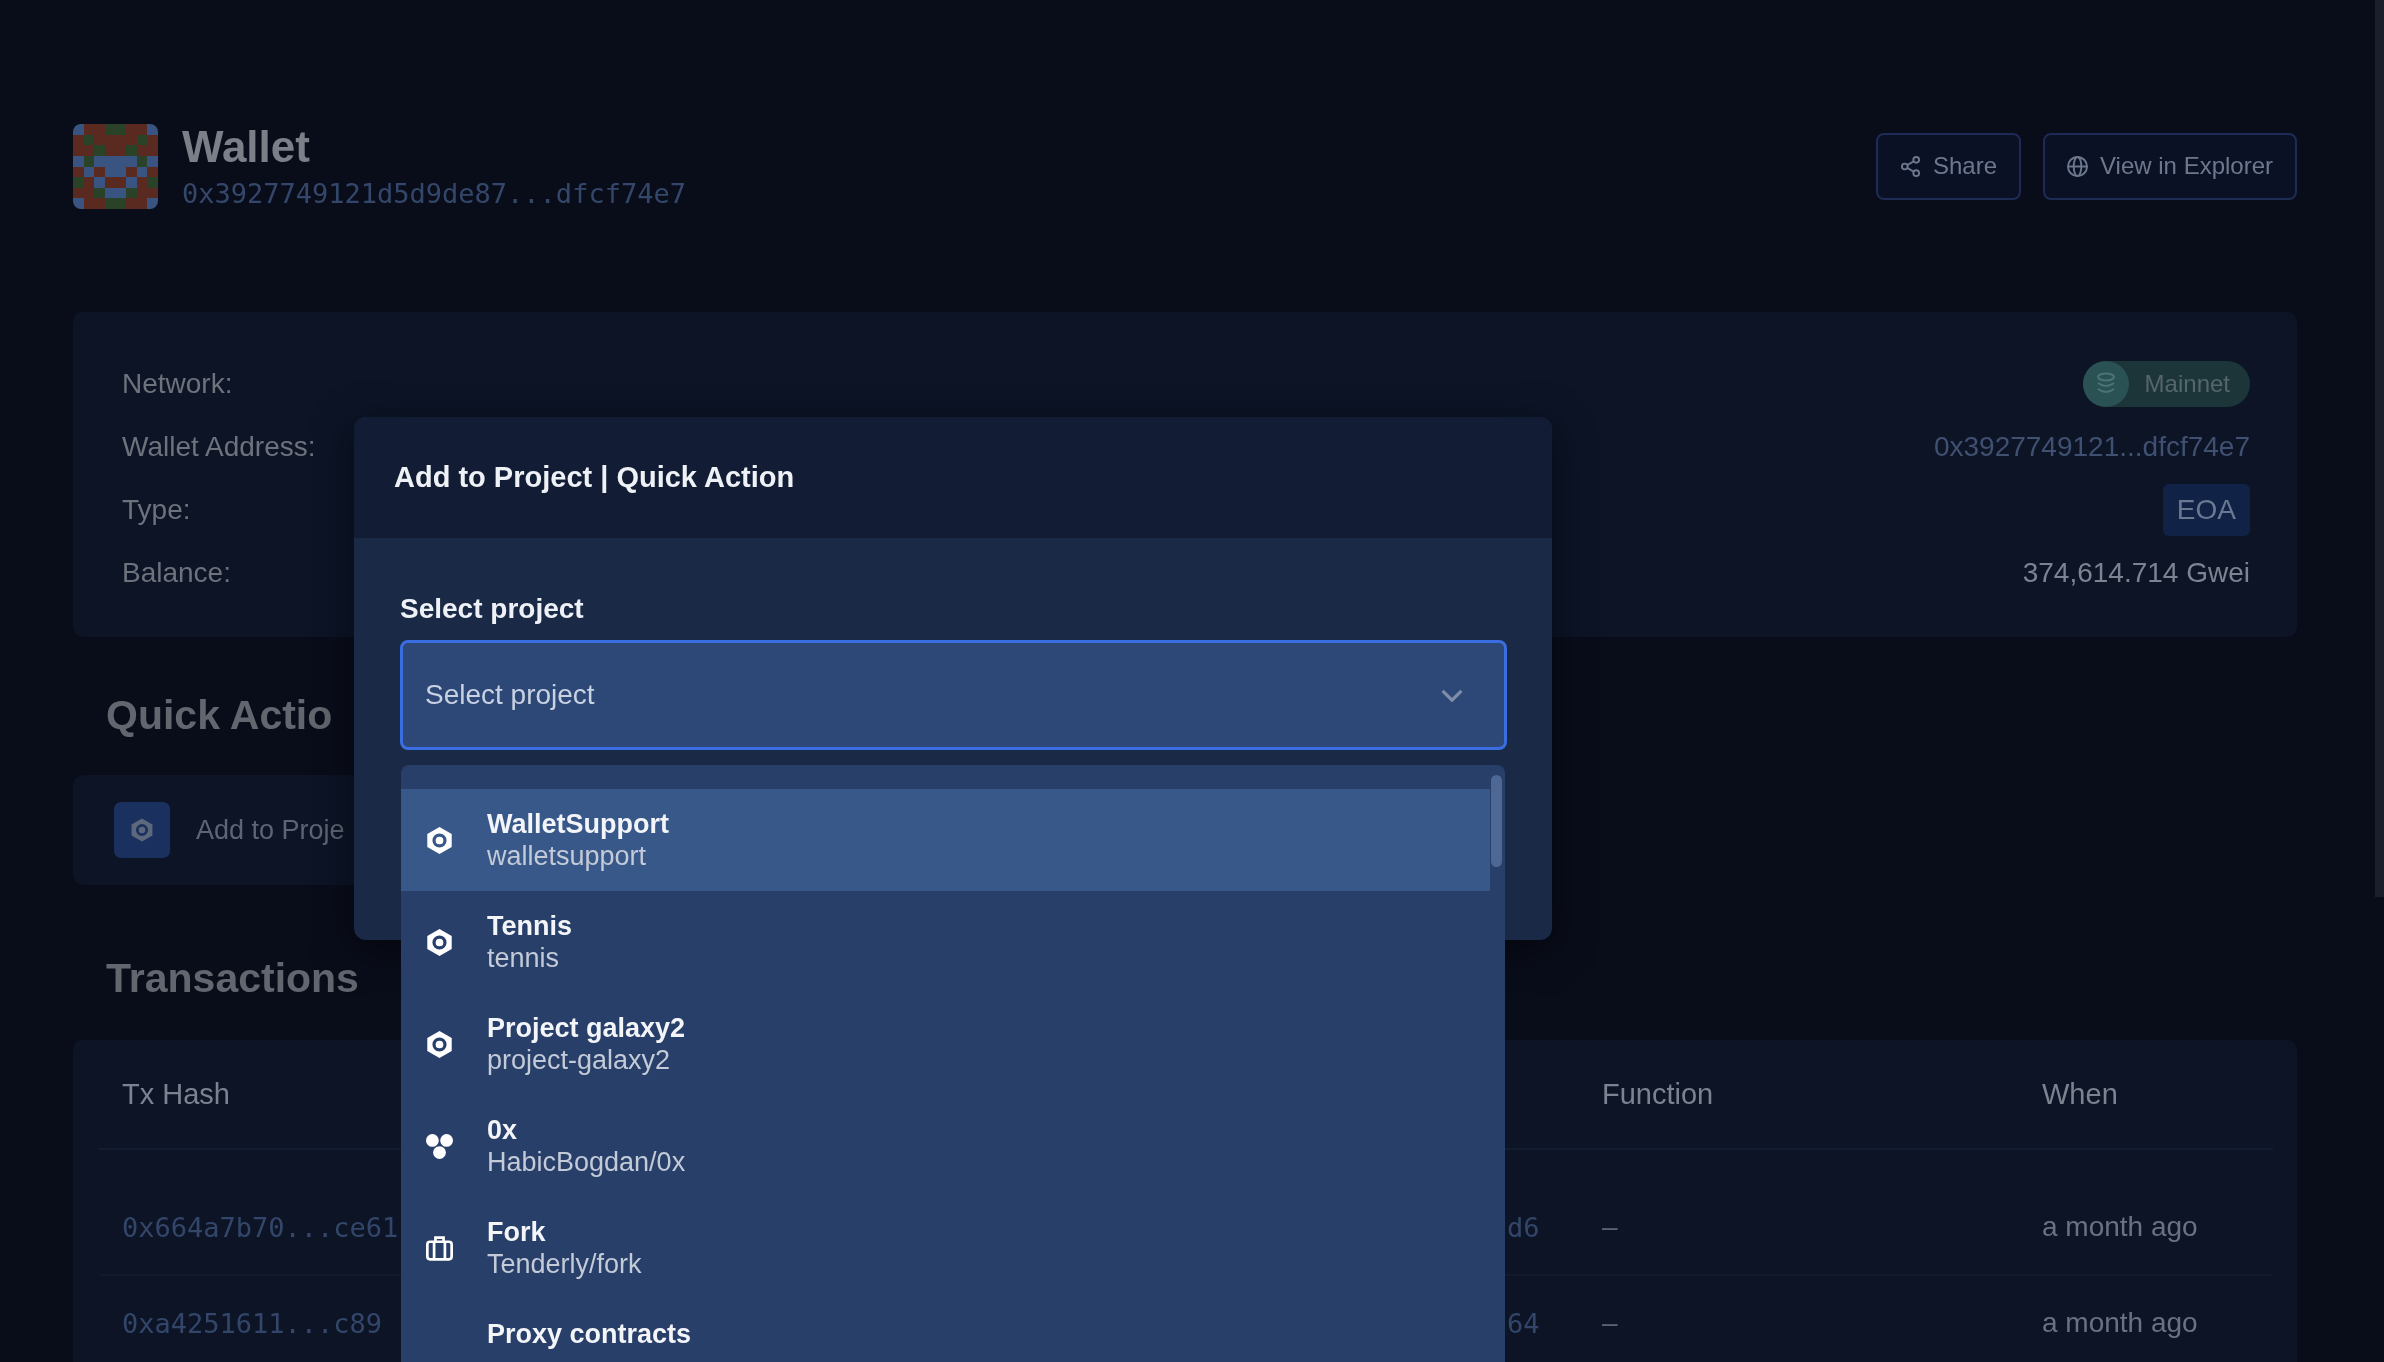 The image size is (2384, 1362). I want to click on option-name: Tennis, so click(529, 926).